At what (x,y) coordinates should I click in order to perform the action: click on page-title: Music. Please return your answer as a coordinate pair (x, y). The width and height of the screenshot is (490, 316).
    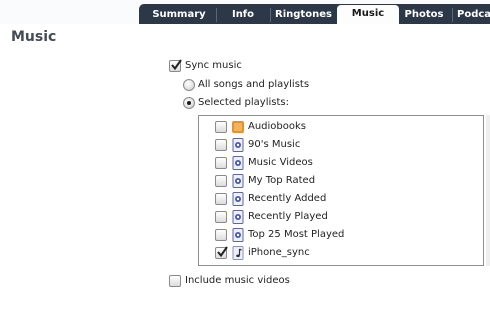
    Looking at the image, I should click on (34, 37).